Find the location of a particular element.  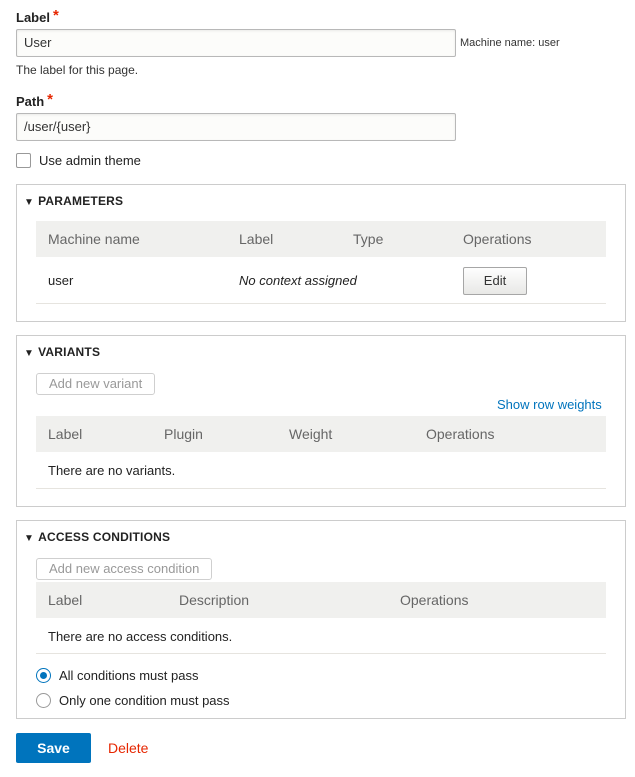

parameters-legend: ▼ PARAMETERS is located at coordinates (73, 201).